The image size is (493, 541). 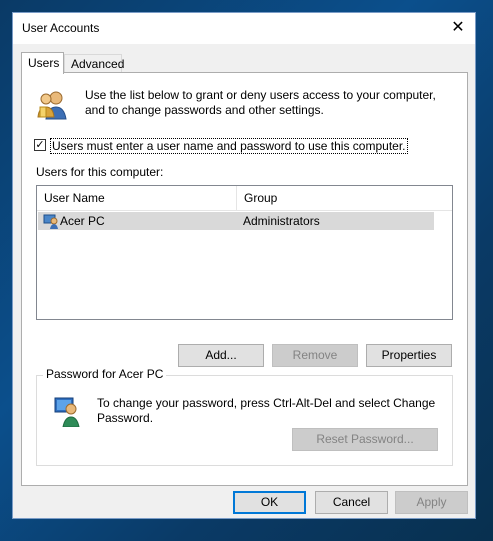 I want to click on row-group: Administrators, so click(x=281, y=221).